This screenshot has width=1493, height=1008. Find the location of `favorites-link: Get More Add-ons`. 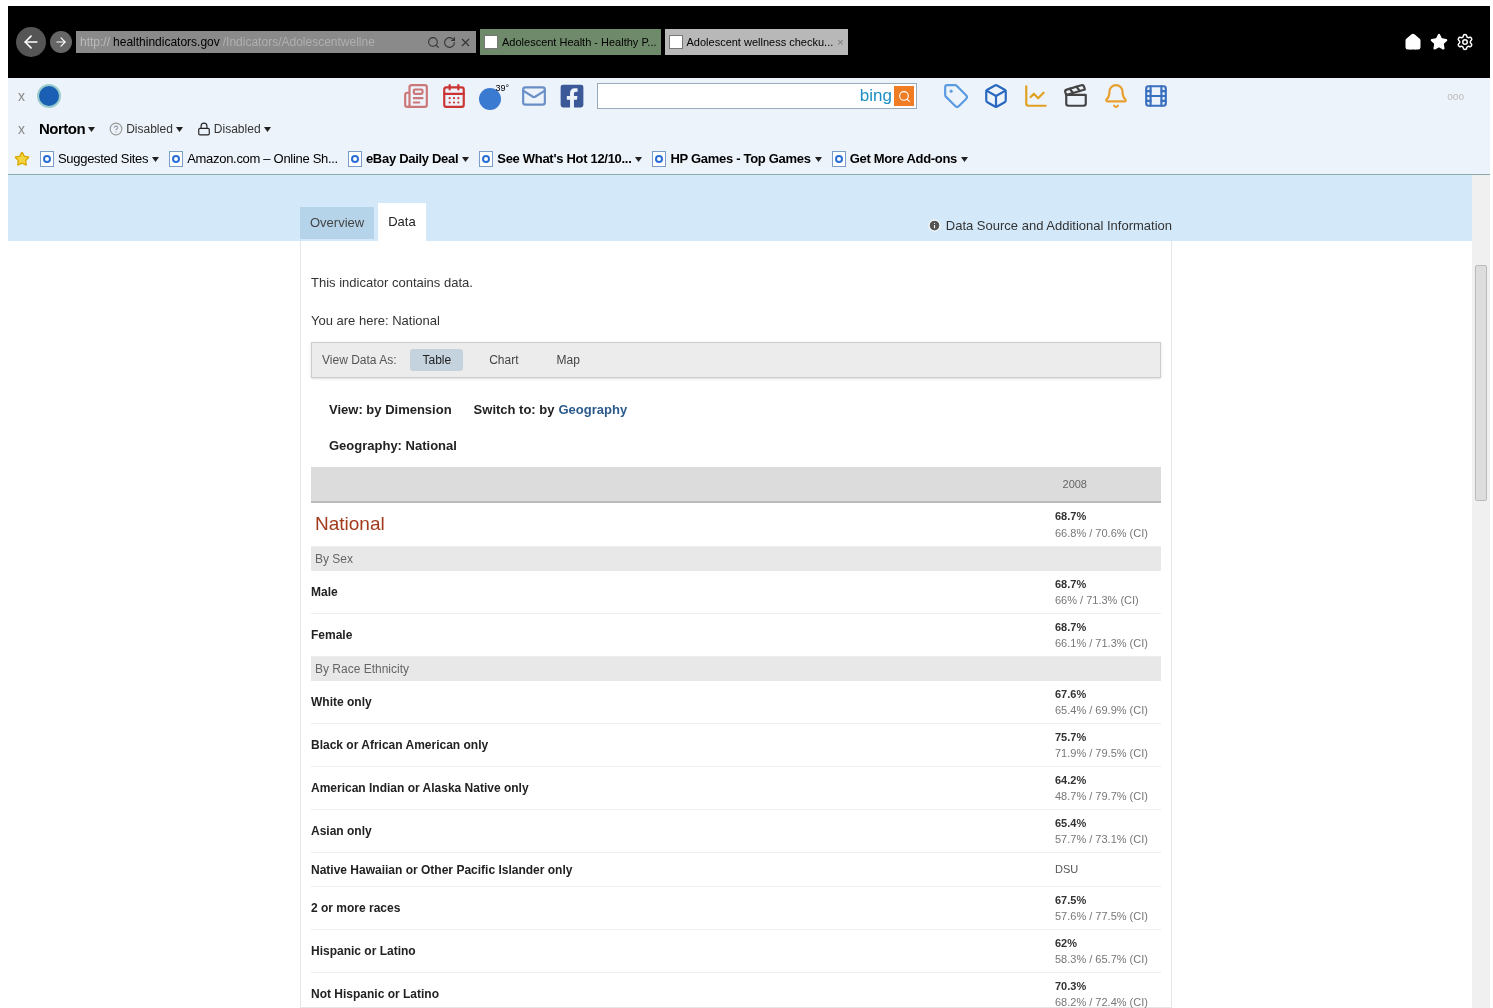

favorites-link: Get More Add-ons is located at coordinates (900, 159).